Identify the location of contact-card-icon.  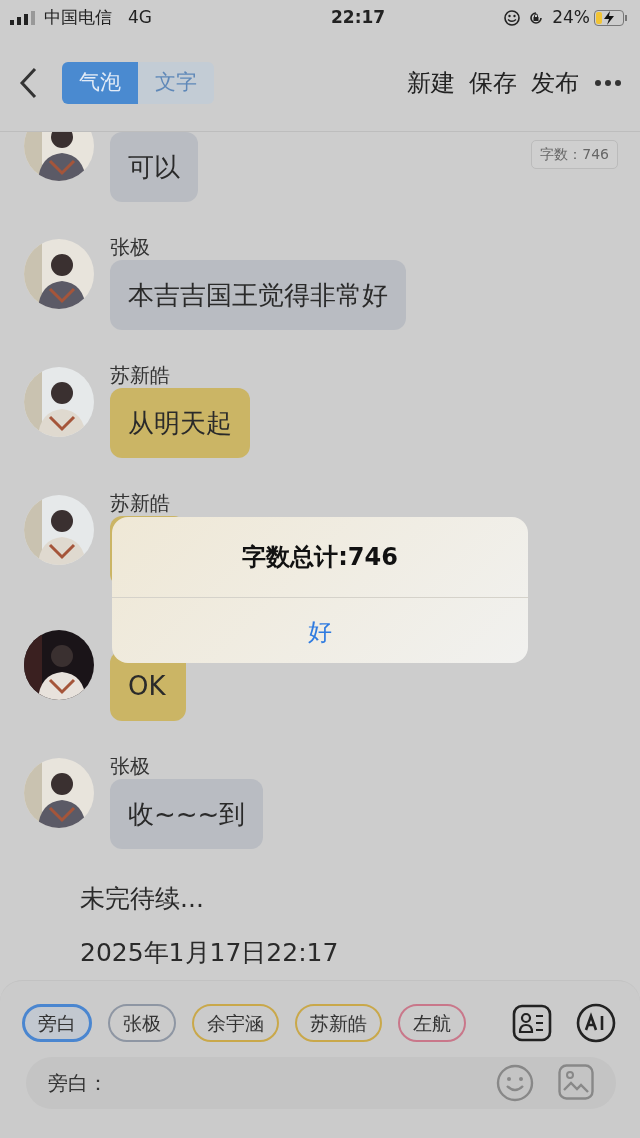
(532, 1023).